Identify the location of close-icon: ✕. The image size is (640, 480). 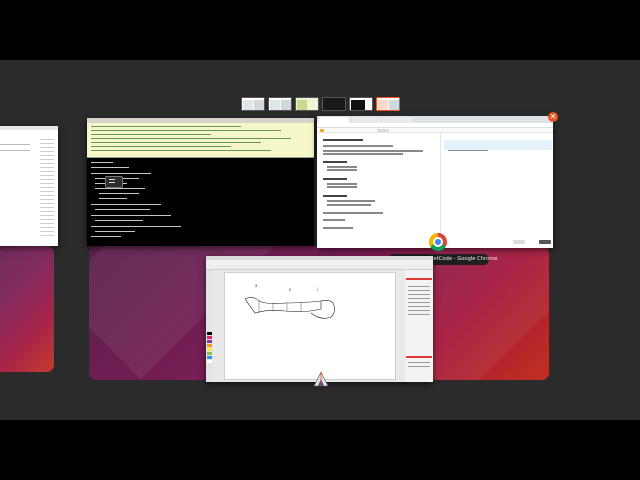
(553, 117).